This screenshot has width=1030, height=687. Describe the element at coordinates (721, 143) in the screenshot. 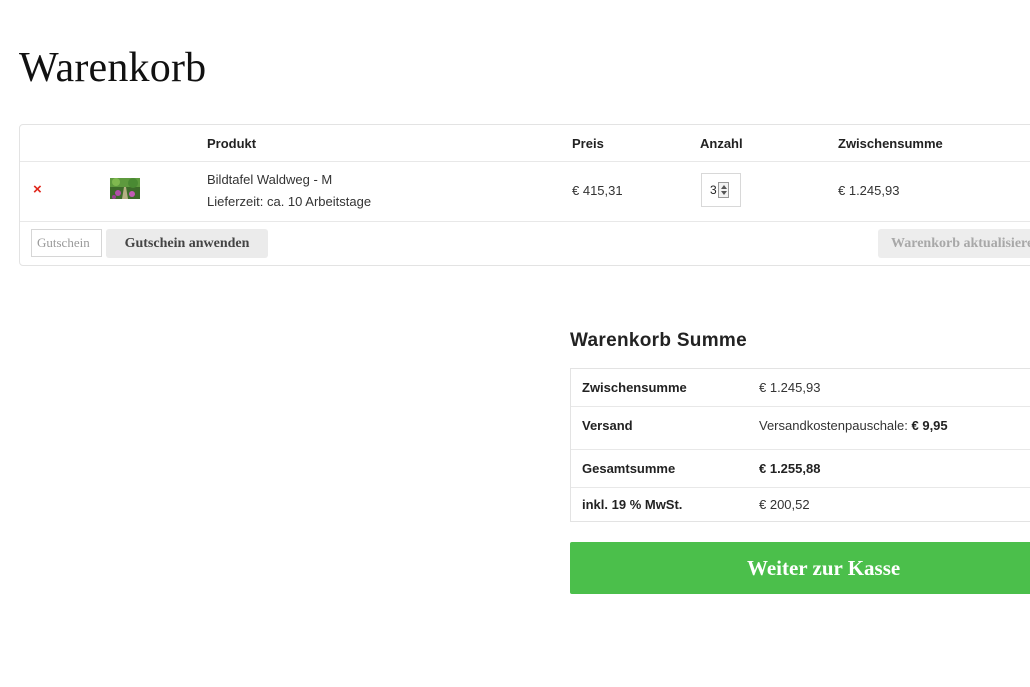

I see `header-quantity: Anzahl` at that location.